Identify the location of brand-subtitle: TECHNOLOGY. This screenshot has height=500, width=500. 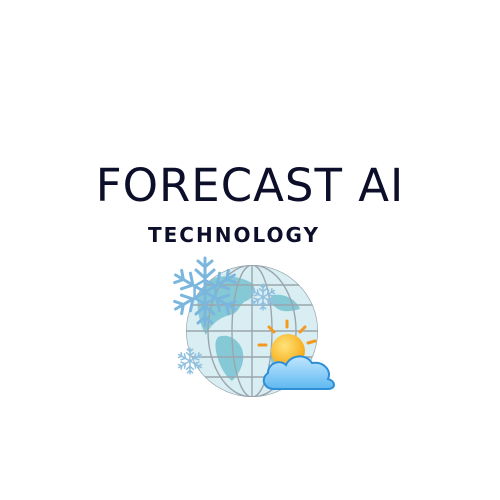
(234, 235).